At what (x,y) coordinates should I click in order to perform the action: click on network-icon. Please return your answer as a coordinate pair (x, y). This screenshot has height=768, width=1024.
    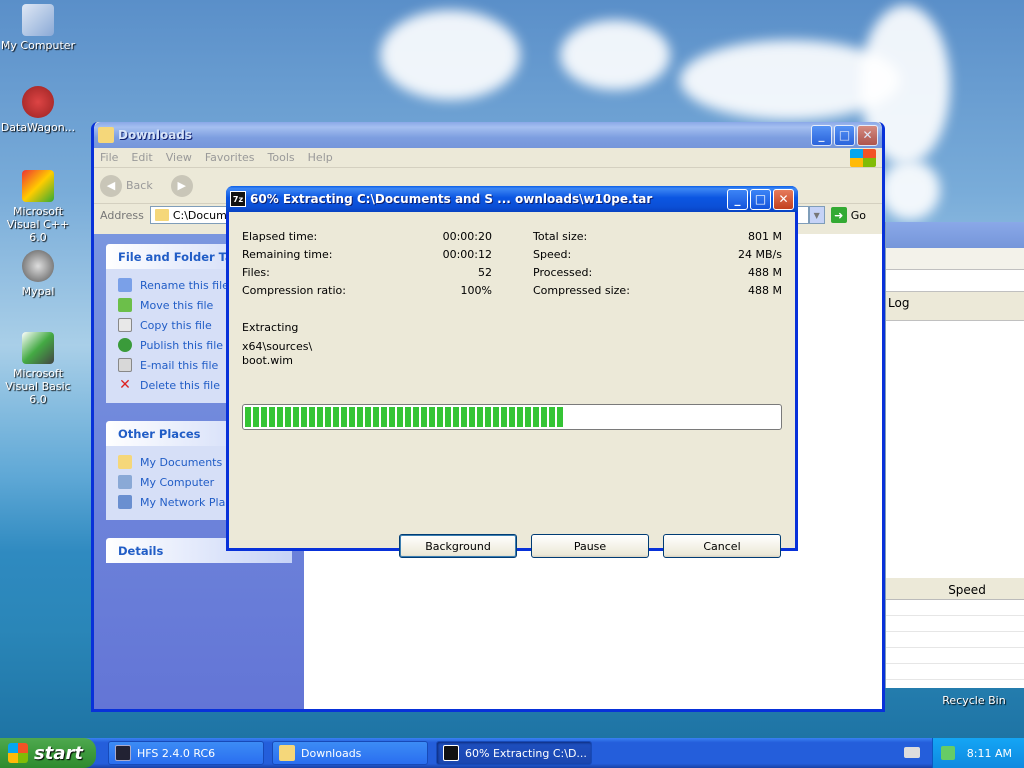
    Looking at the image, I should click on (125, 502).